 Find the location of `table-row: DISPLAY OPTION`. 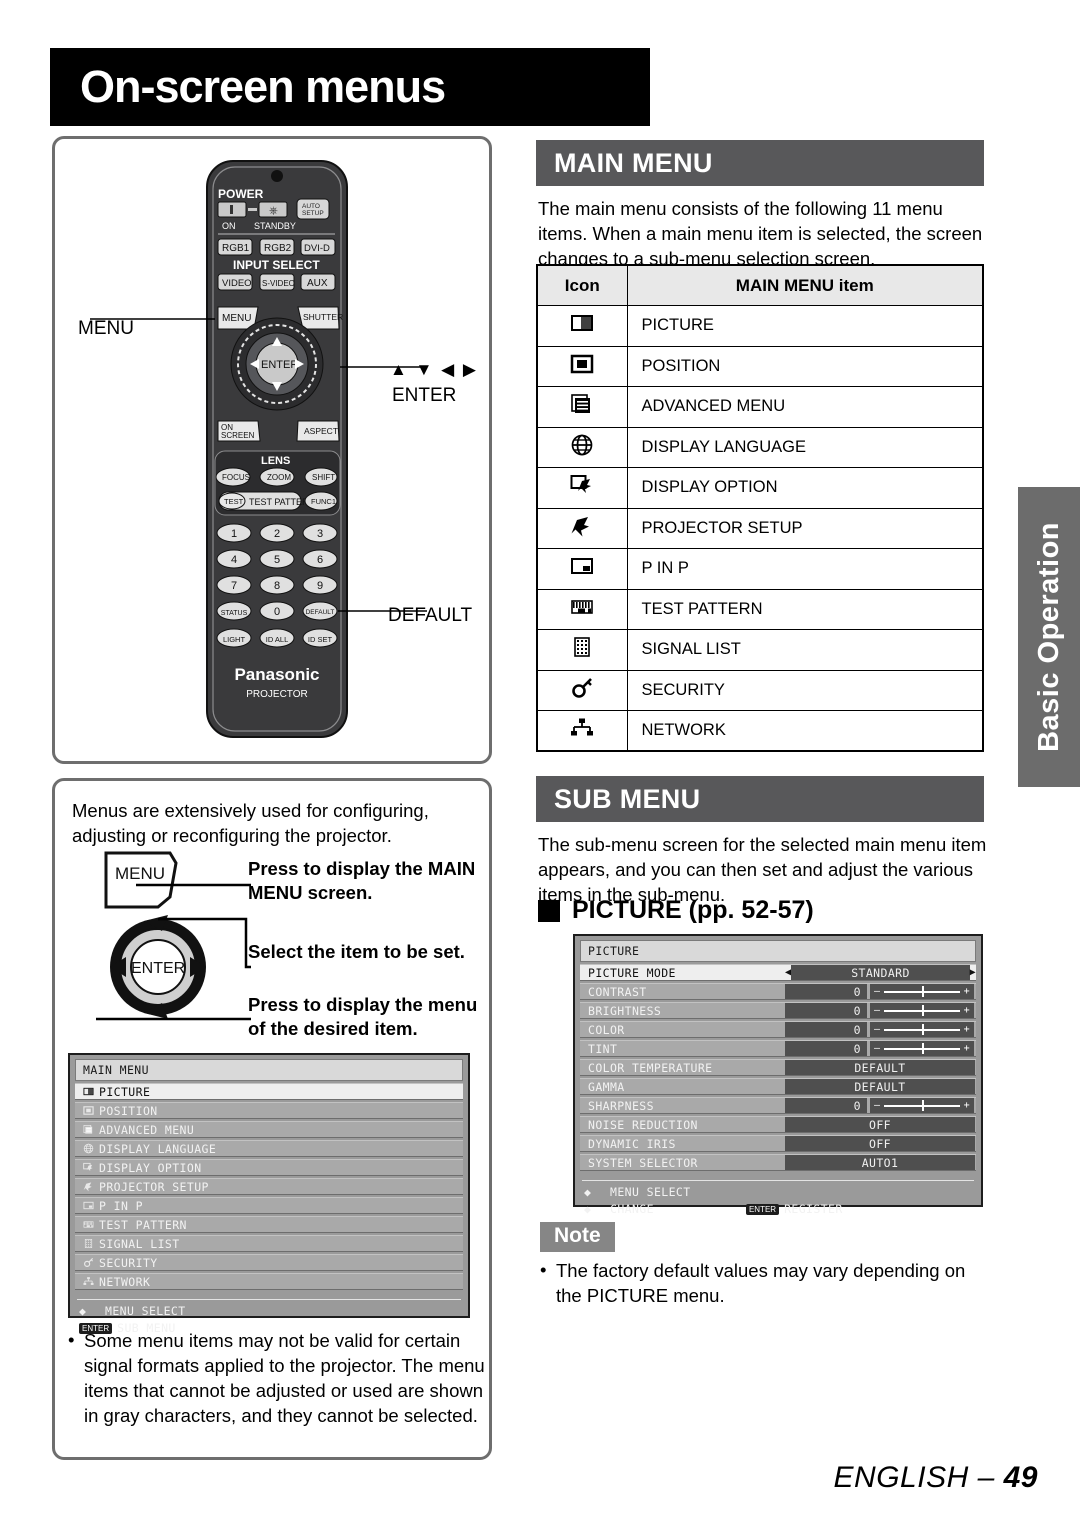

table-row: DISPLAY OPTION is located at coordinates (760, 488).